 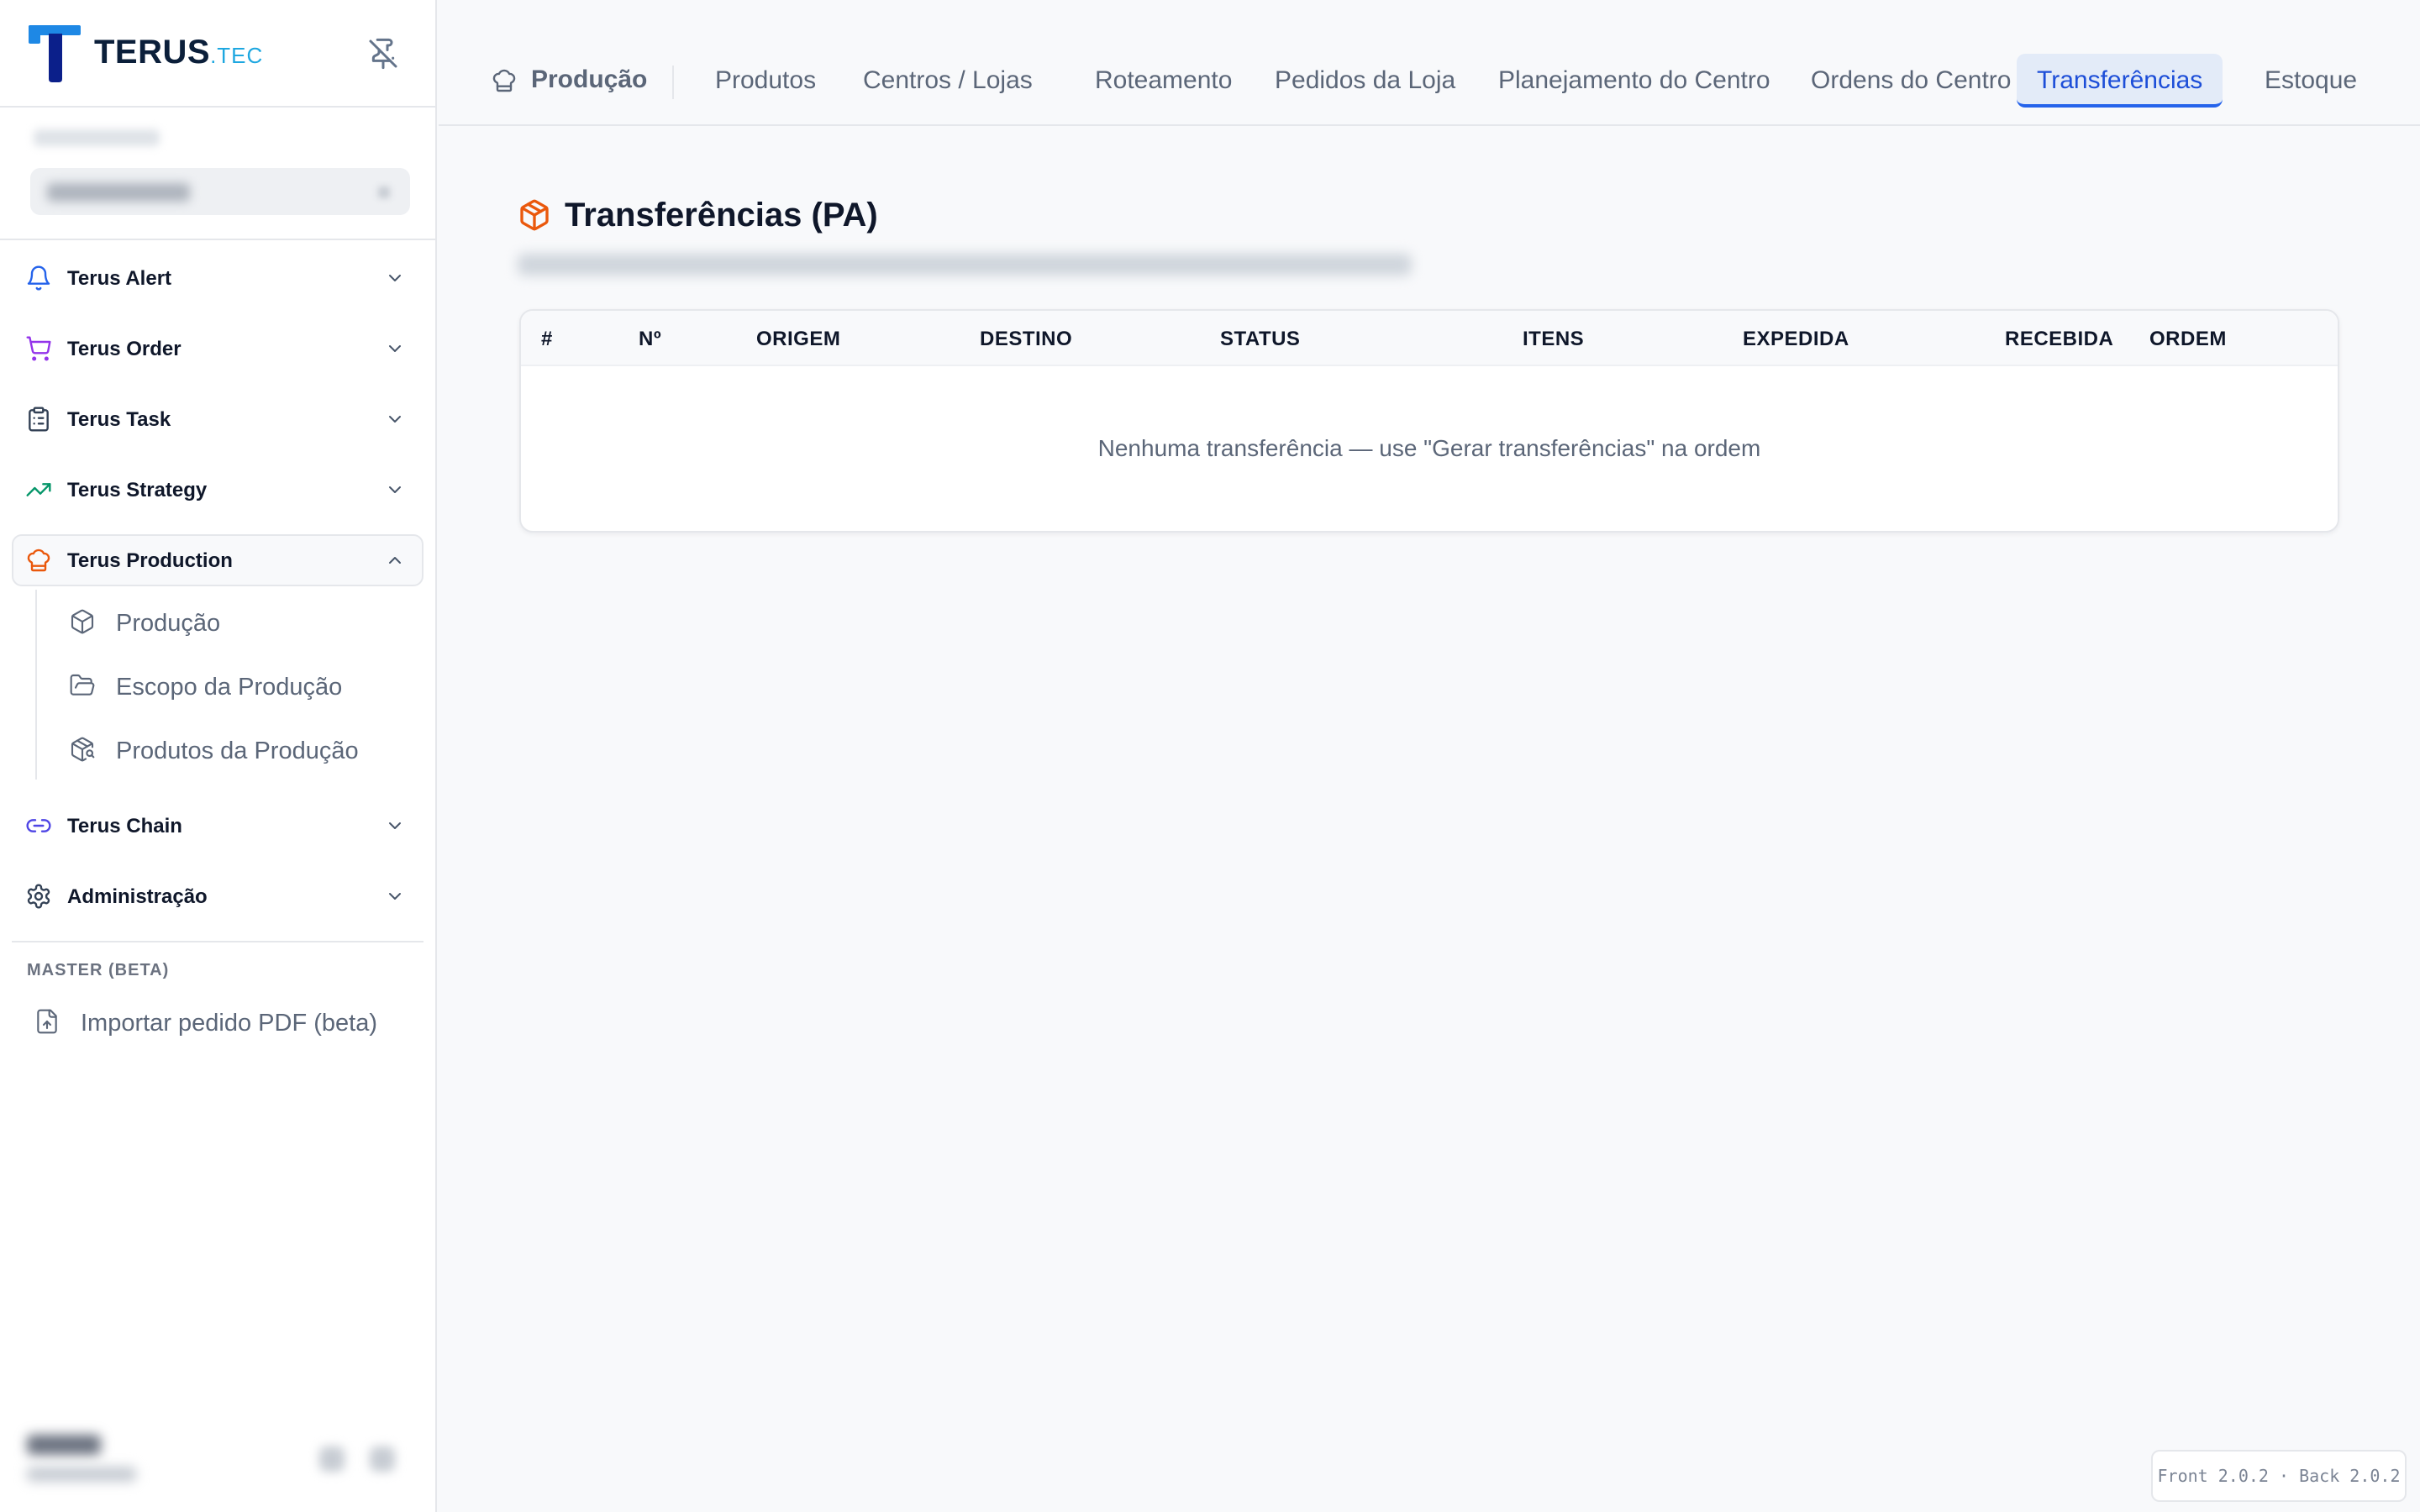 What do you see at coordinates (765, 81) in the screenshot?
I see `tab-produtos: Produtos` at bounding box center [765, 81].